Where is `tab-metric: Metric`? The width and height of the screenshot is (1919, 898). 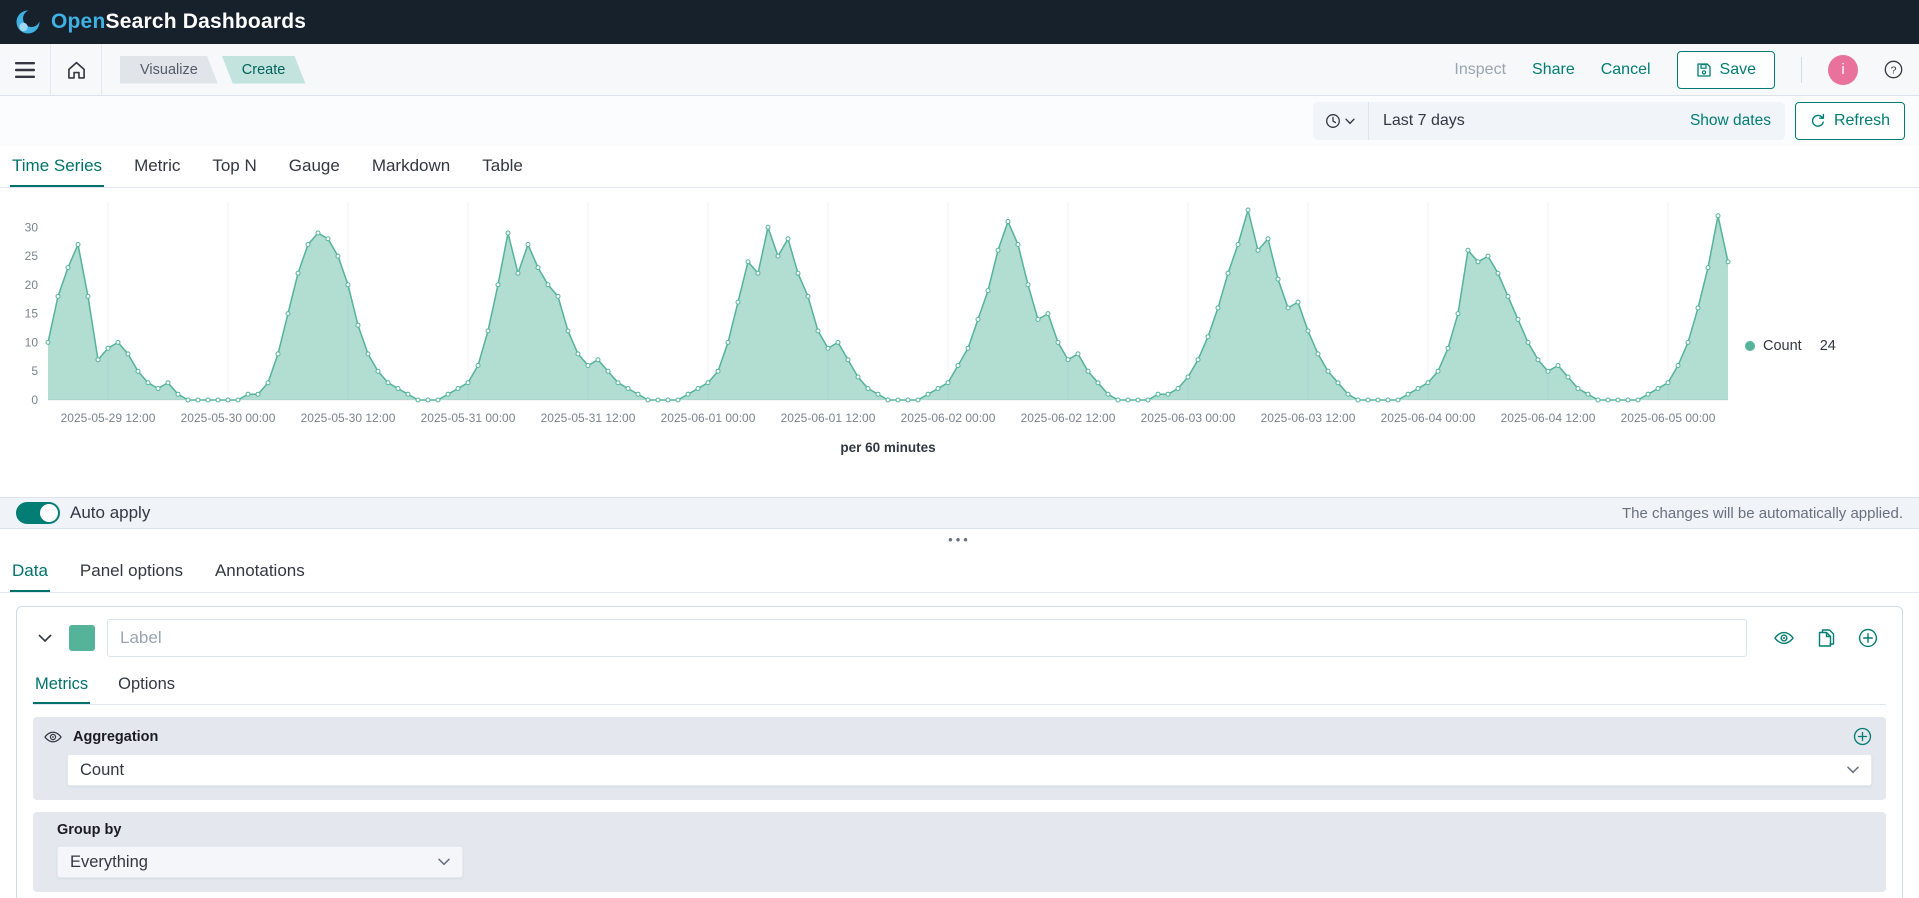
tab-metric: Metric is located at coordinates (157, 166).